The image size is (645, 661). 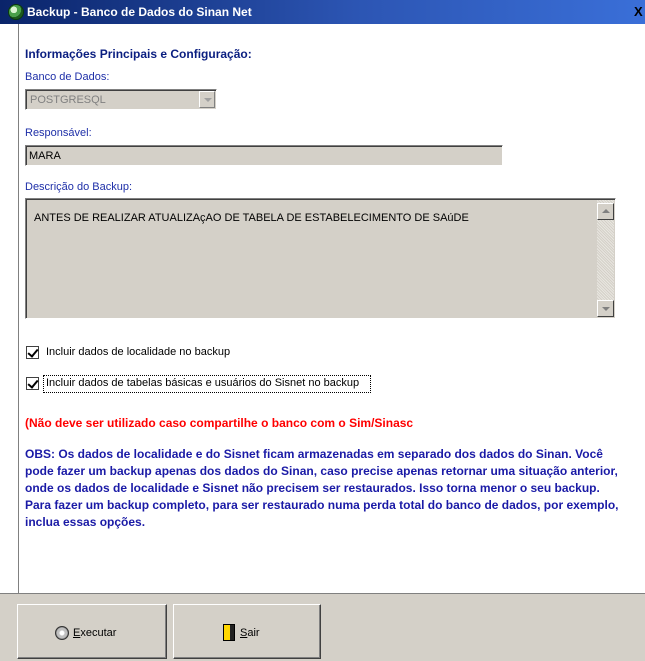 What do you see at coordinates (32, 352) in the screenshot?
I see `include-locality-checkbox` at bounding box center [32, 352].